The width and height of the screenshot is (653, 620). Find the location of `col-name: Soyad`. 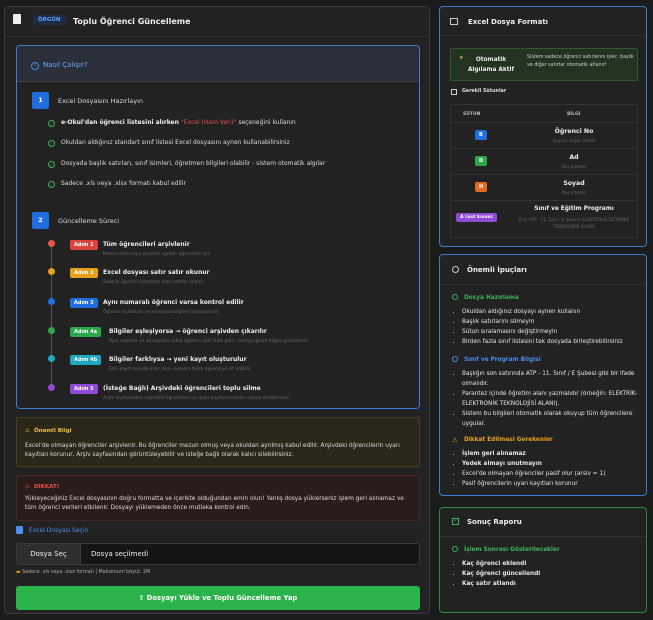

col-name: Soyad is located at coordinates (574, 183).